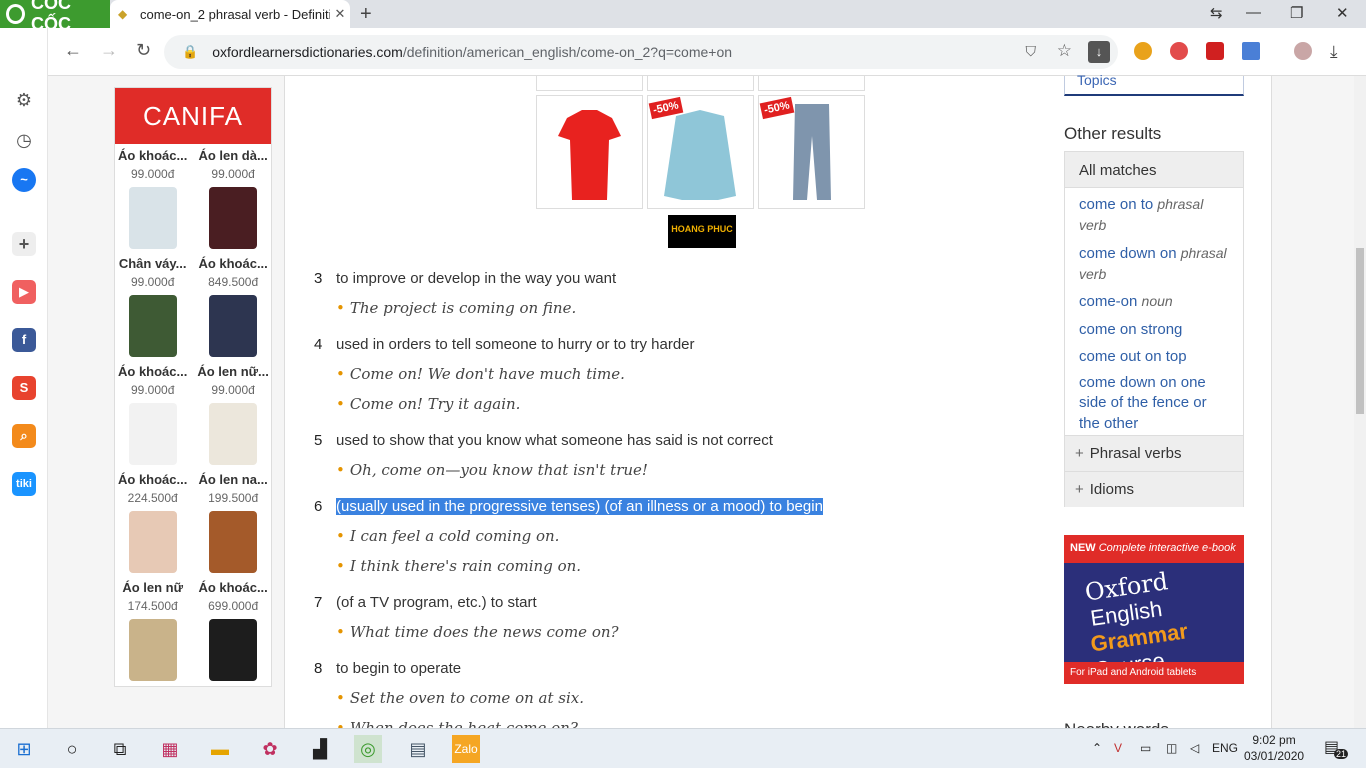 Image resolution: width=1366 pixels, height=768 pixels. What do you see at coordinates (1097, 80) in the screenshot?
I see `topics-label: Topics` at bounding box center [1097, 80].